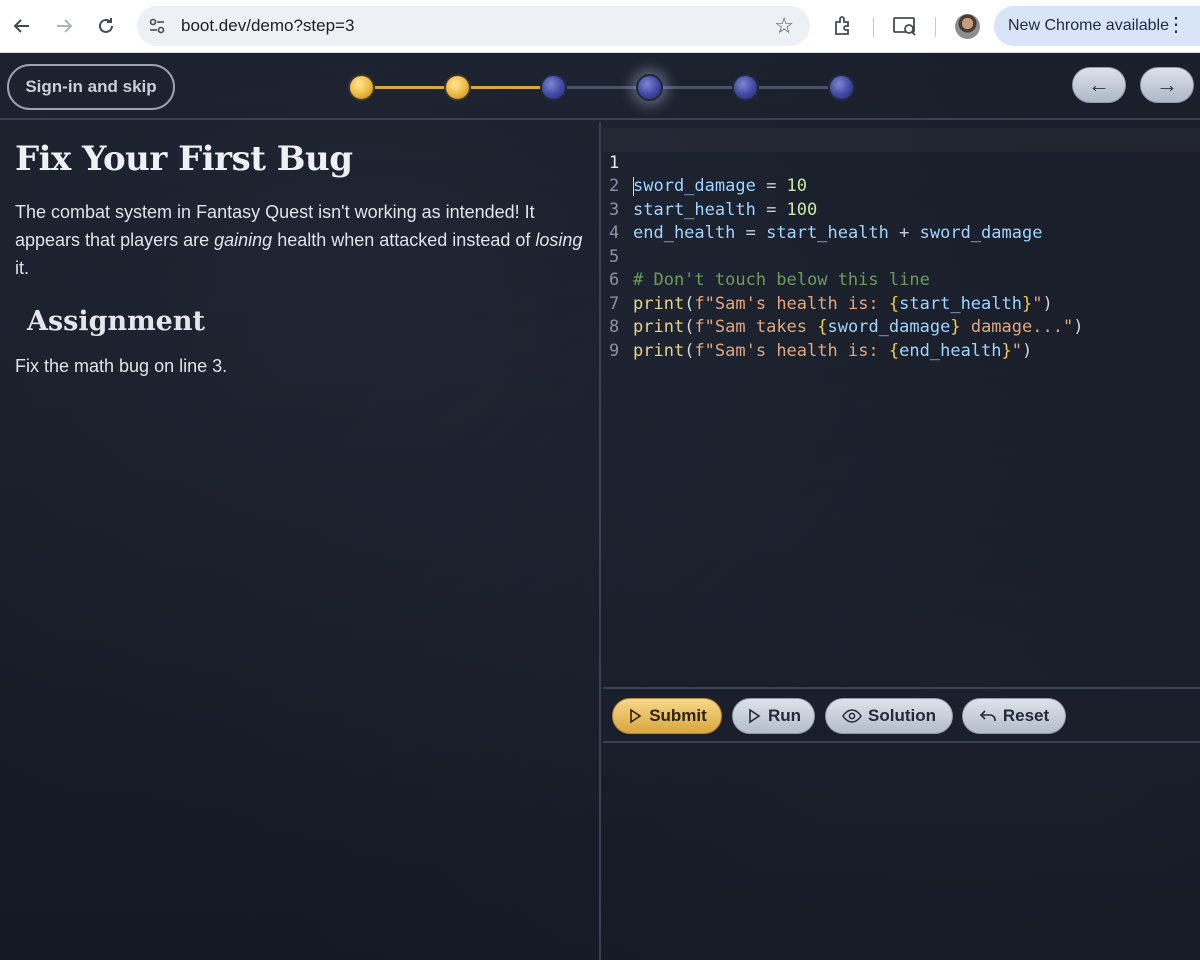 Image resolution: width=1200 pixels, height=960 pixels. What do you see at coordinates (852, 716) in the screenshot?
I see `eye-icon` at bounding box center [852, 716].